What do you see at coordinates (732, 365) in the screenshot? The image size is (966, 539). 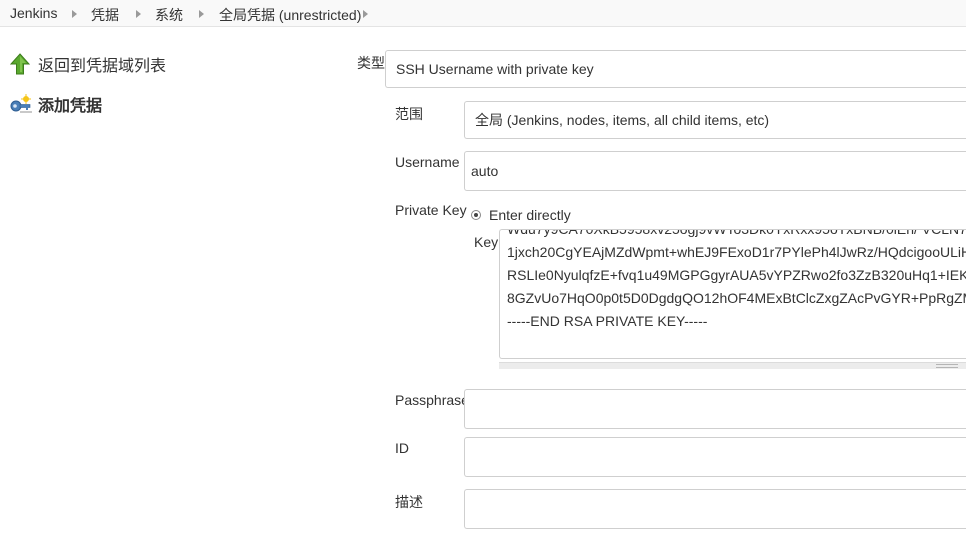 I see `textarea-resize-bar` at bounding box center [732, 365].